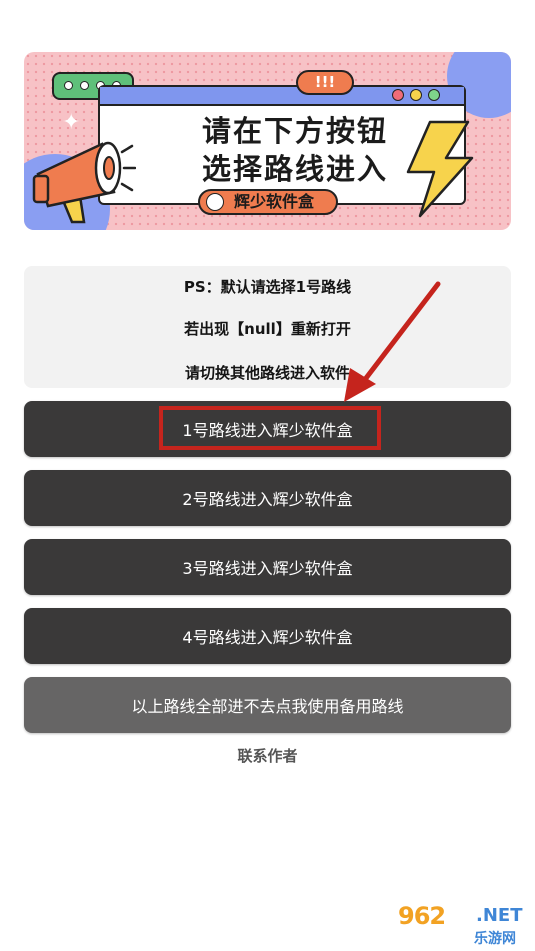 The image size is (535, 951). I want to click on banner-window-bar, so click(282, 96).